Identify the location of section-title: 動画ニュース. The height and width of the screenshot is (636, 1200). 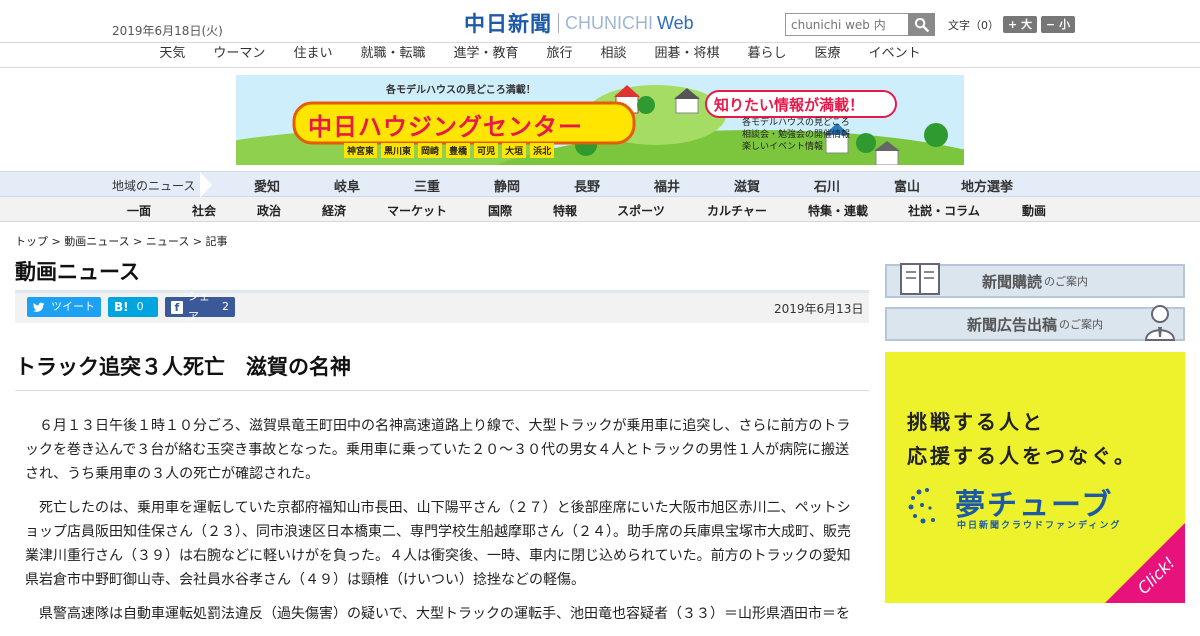
(77, 272).